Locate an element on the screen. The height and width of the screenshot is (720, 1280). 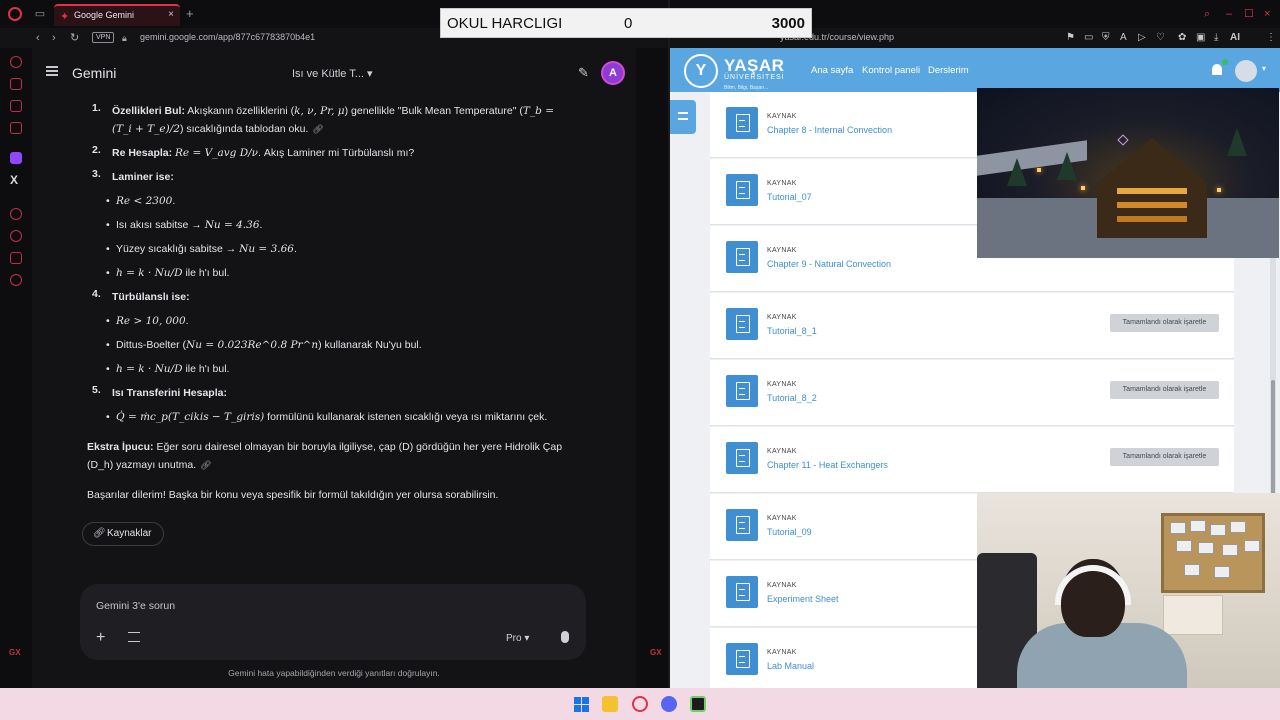
windows-start-icon is located at coordinates (581, 704).